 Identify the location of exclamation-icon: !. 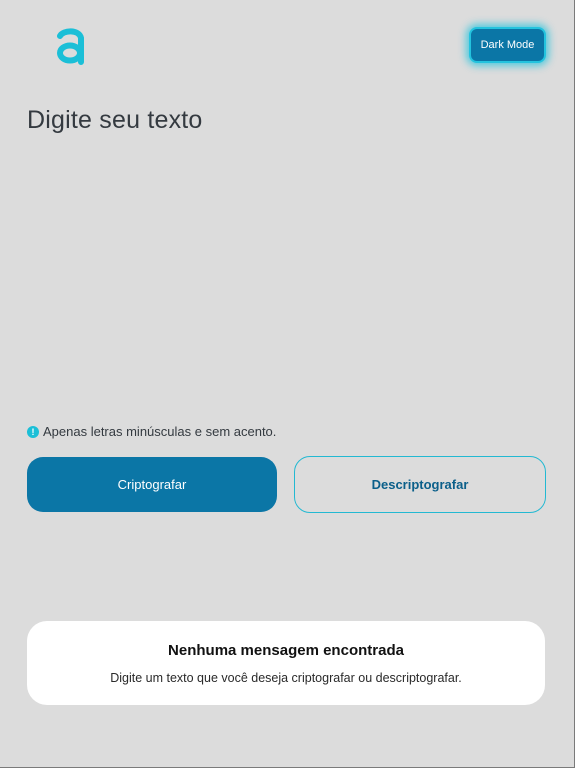
(33, 431).